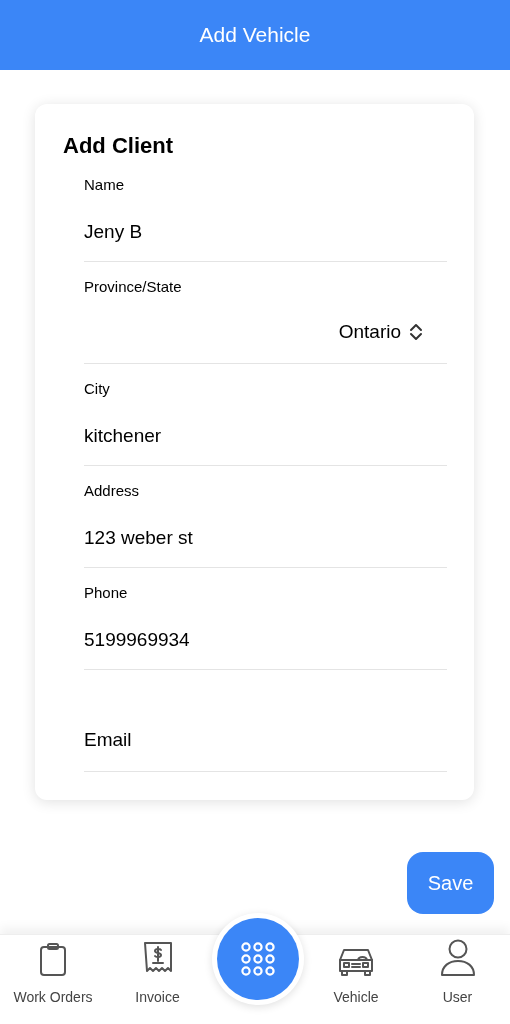  What do you see at coordinates (104, 185) in the screenshot?
I see `field-label: Name` at bounding box center [104, 185].